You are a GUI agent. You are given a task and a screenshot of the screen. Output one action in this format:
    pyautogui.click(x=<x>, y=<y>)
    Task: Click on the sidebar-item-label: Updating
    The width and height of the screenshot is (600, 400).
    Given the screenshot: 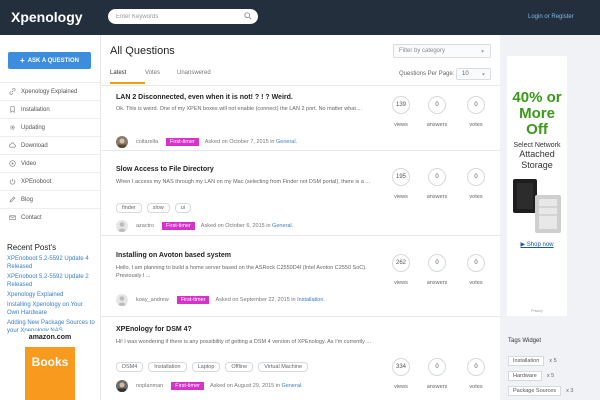 What is the action you would take?
    pyautogui.click(x=33, y=127)
    